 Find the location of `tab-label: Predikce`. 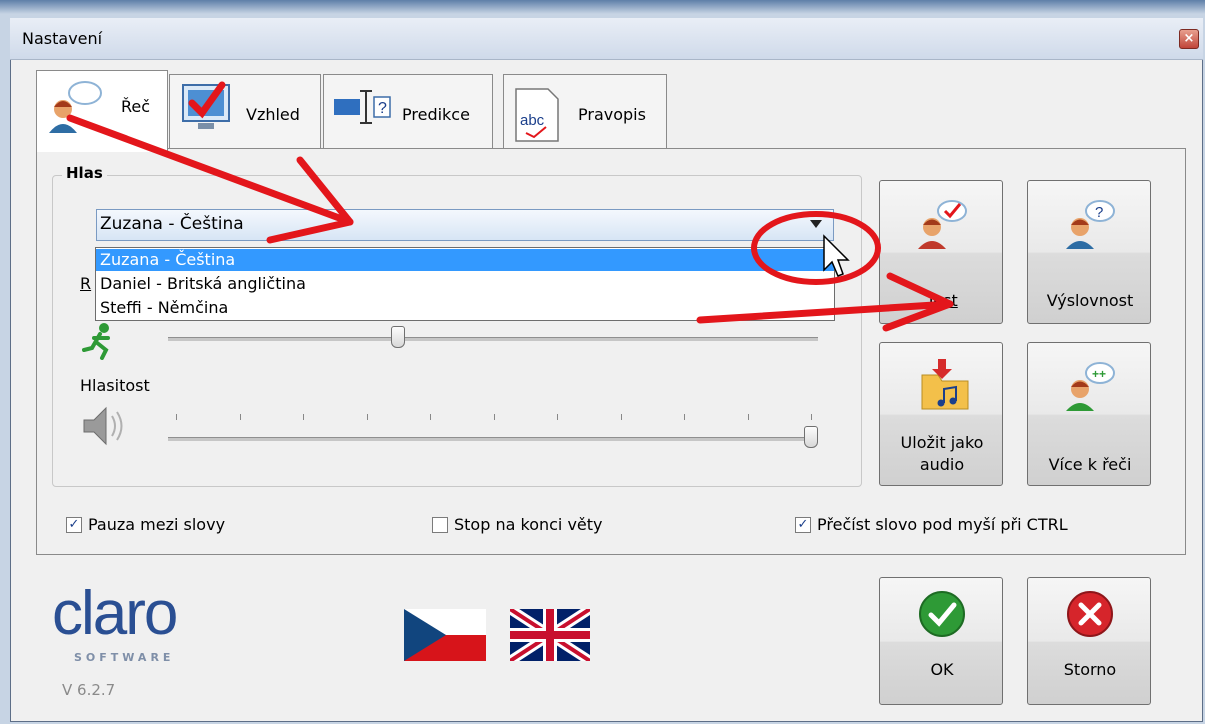

tab-label: Predikce is located at coordinates (436, 114).